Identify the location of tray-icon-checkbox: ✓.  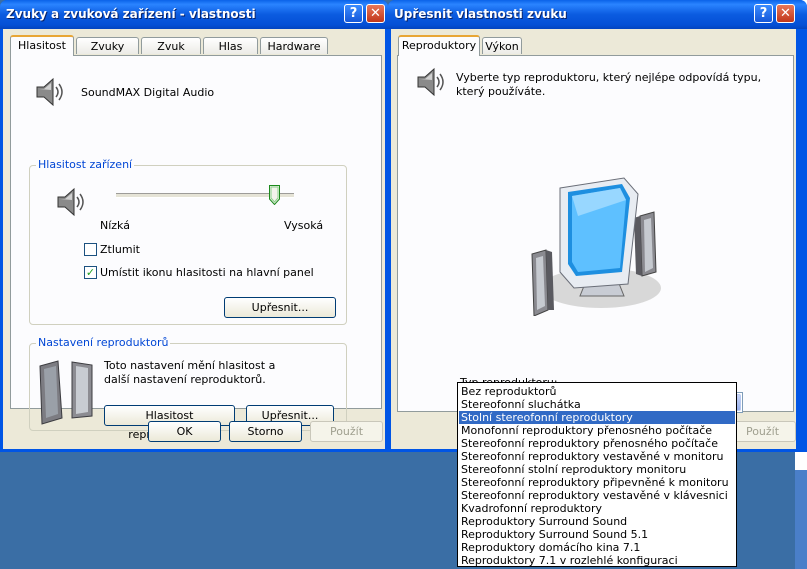
(90, 272).